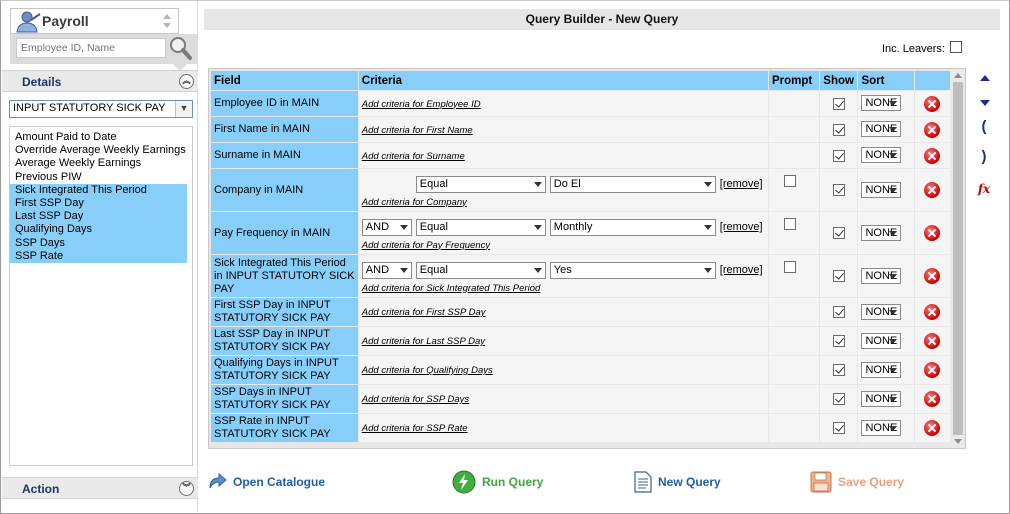 Image resolution: width=1010 pixels, height=514 pixels. I want to click on field-list-item: Amount Paid to Date, so click(98, 137).